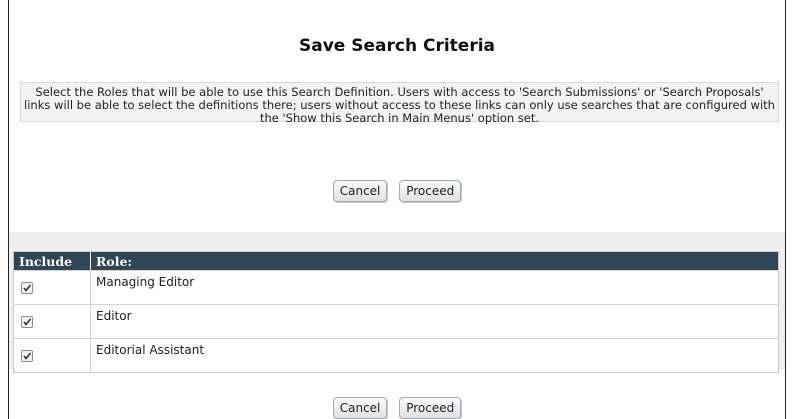 Image resolution: width=794 pixels, height=419 pixels. I want to click on role-label: Managing Editor, so click(434, 287).